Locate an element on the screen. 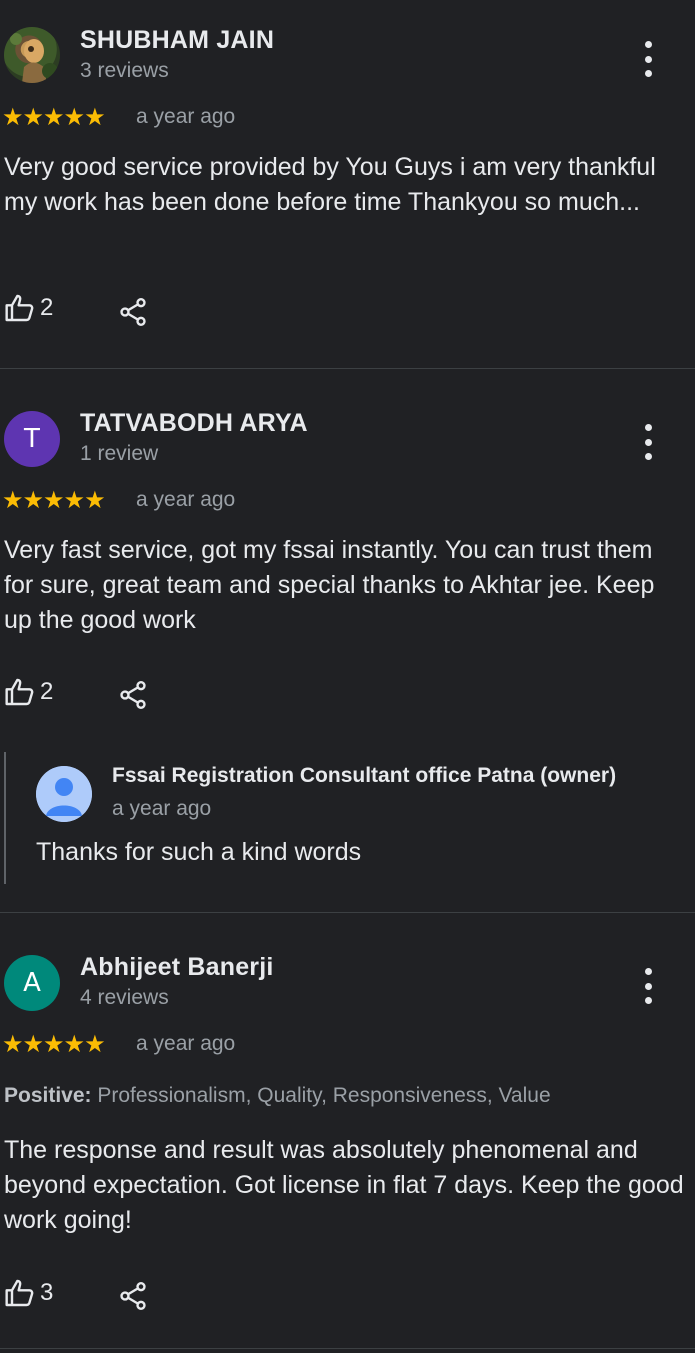 This screenshot has height=1353, width=695. avatar-initial: A is located at coordinates (32, 983).